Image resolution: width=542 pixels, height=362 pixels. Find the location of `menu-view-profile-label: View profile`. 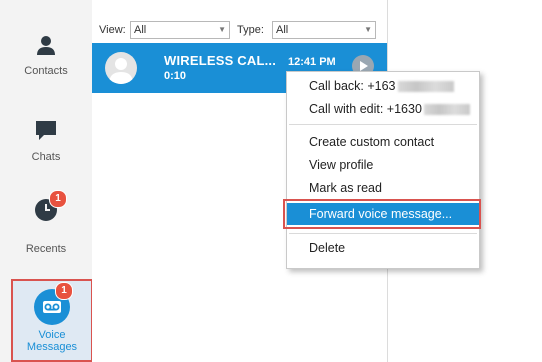

menu-view-profile-label: View profile is located at coordinates (341, 165).